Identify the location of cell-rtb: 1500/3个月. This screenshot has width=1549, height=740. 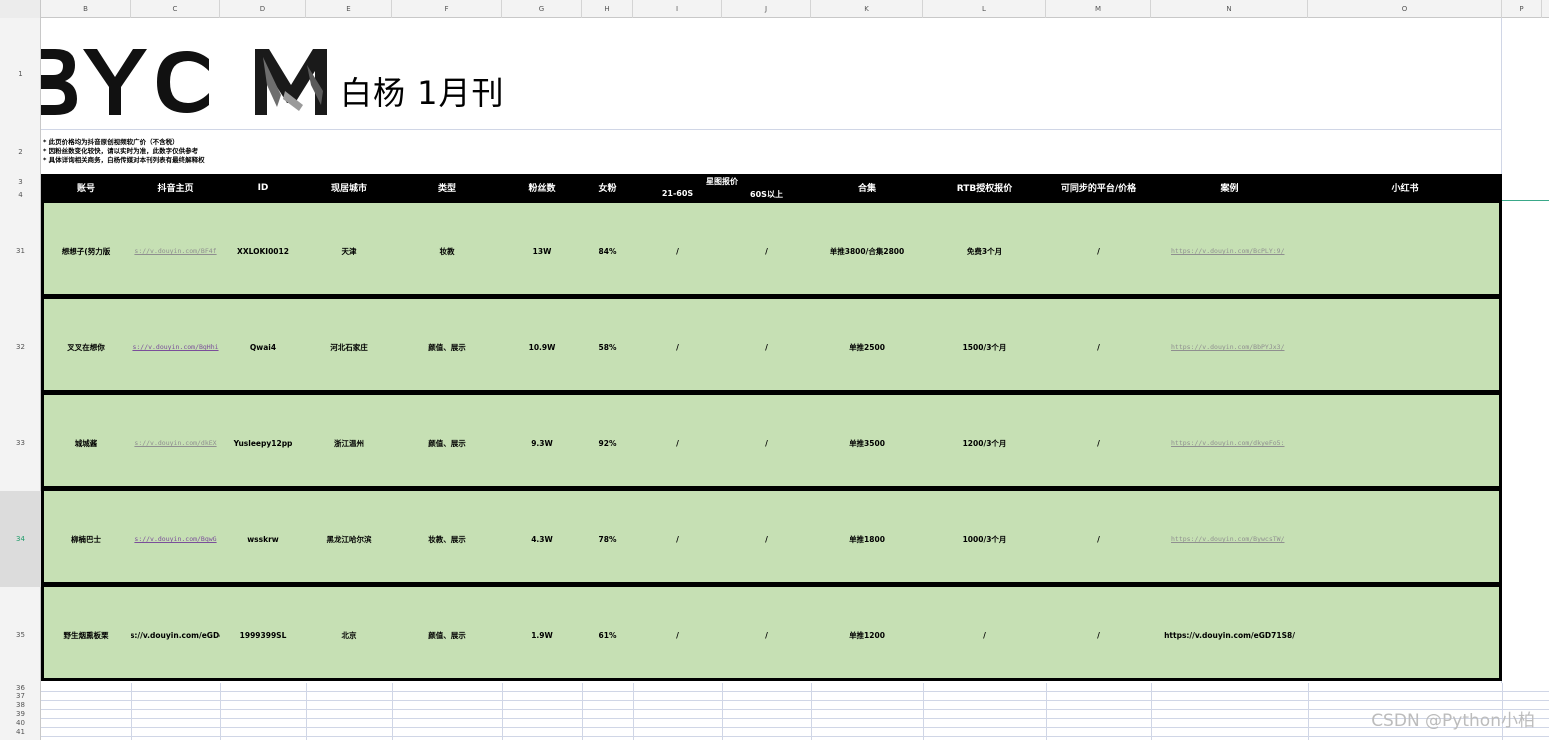
(984, 347).